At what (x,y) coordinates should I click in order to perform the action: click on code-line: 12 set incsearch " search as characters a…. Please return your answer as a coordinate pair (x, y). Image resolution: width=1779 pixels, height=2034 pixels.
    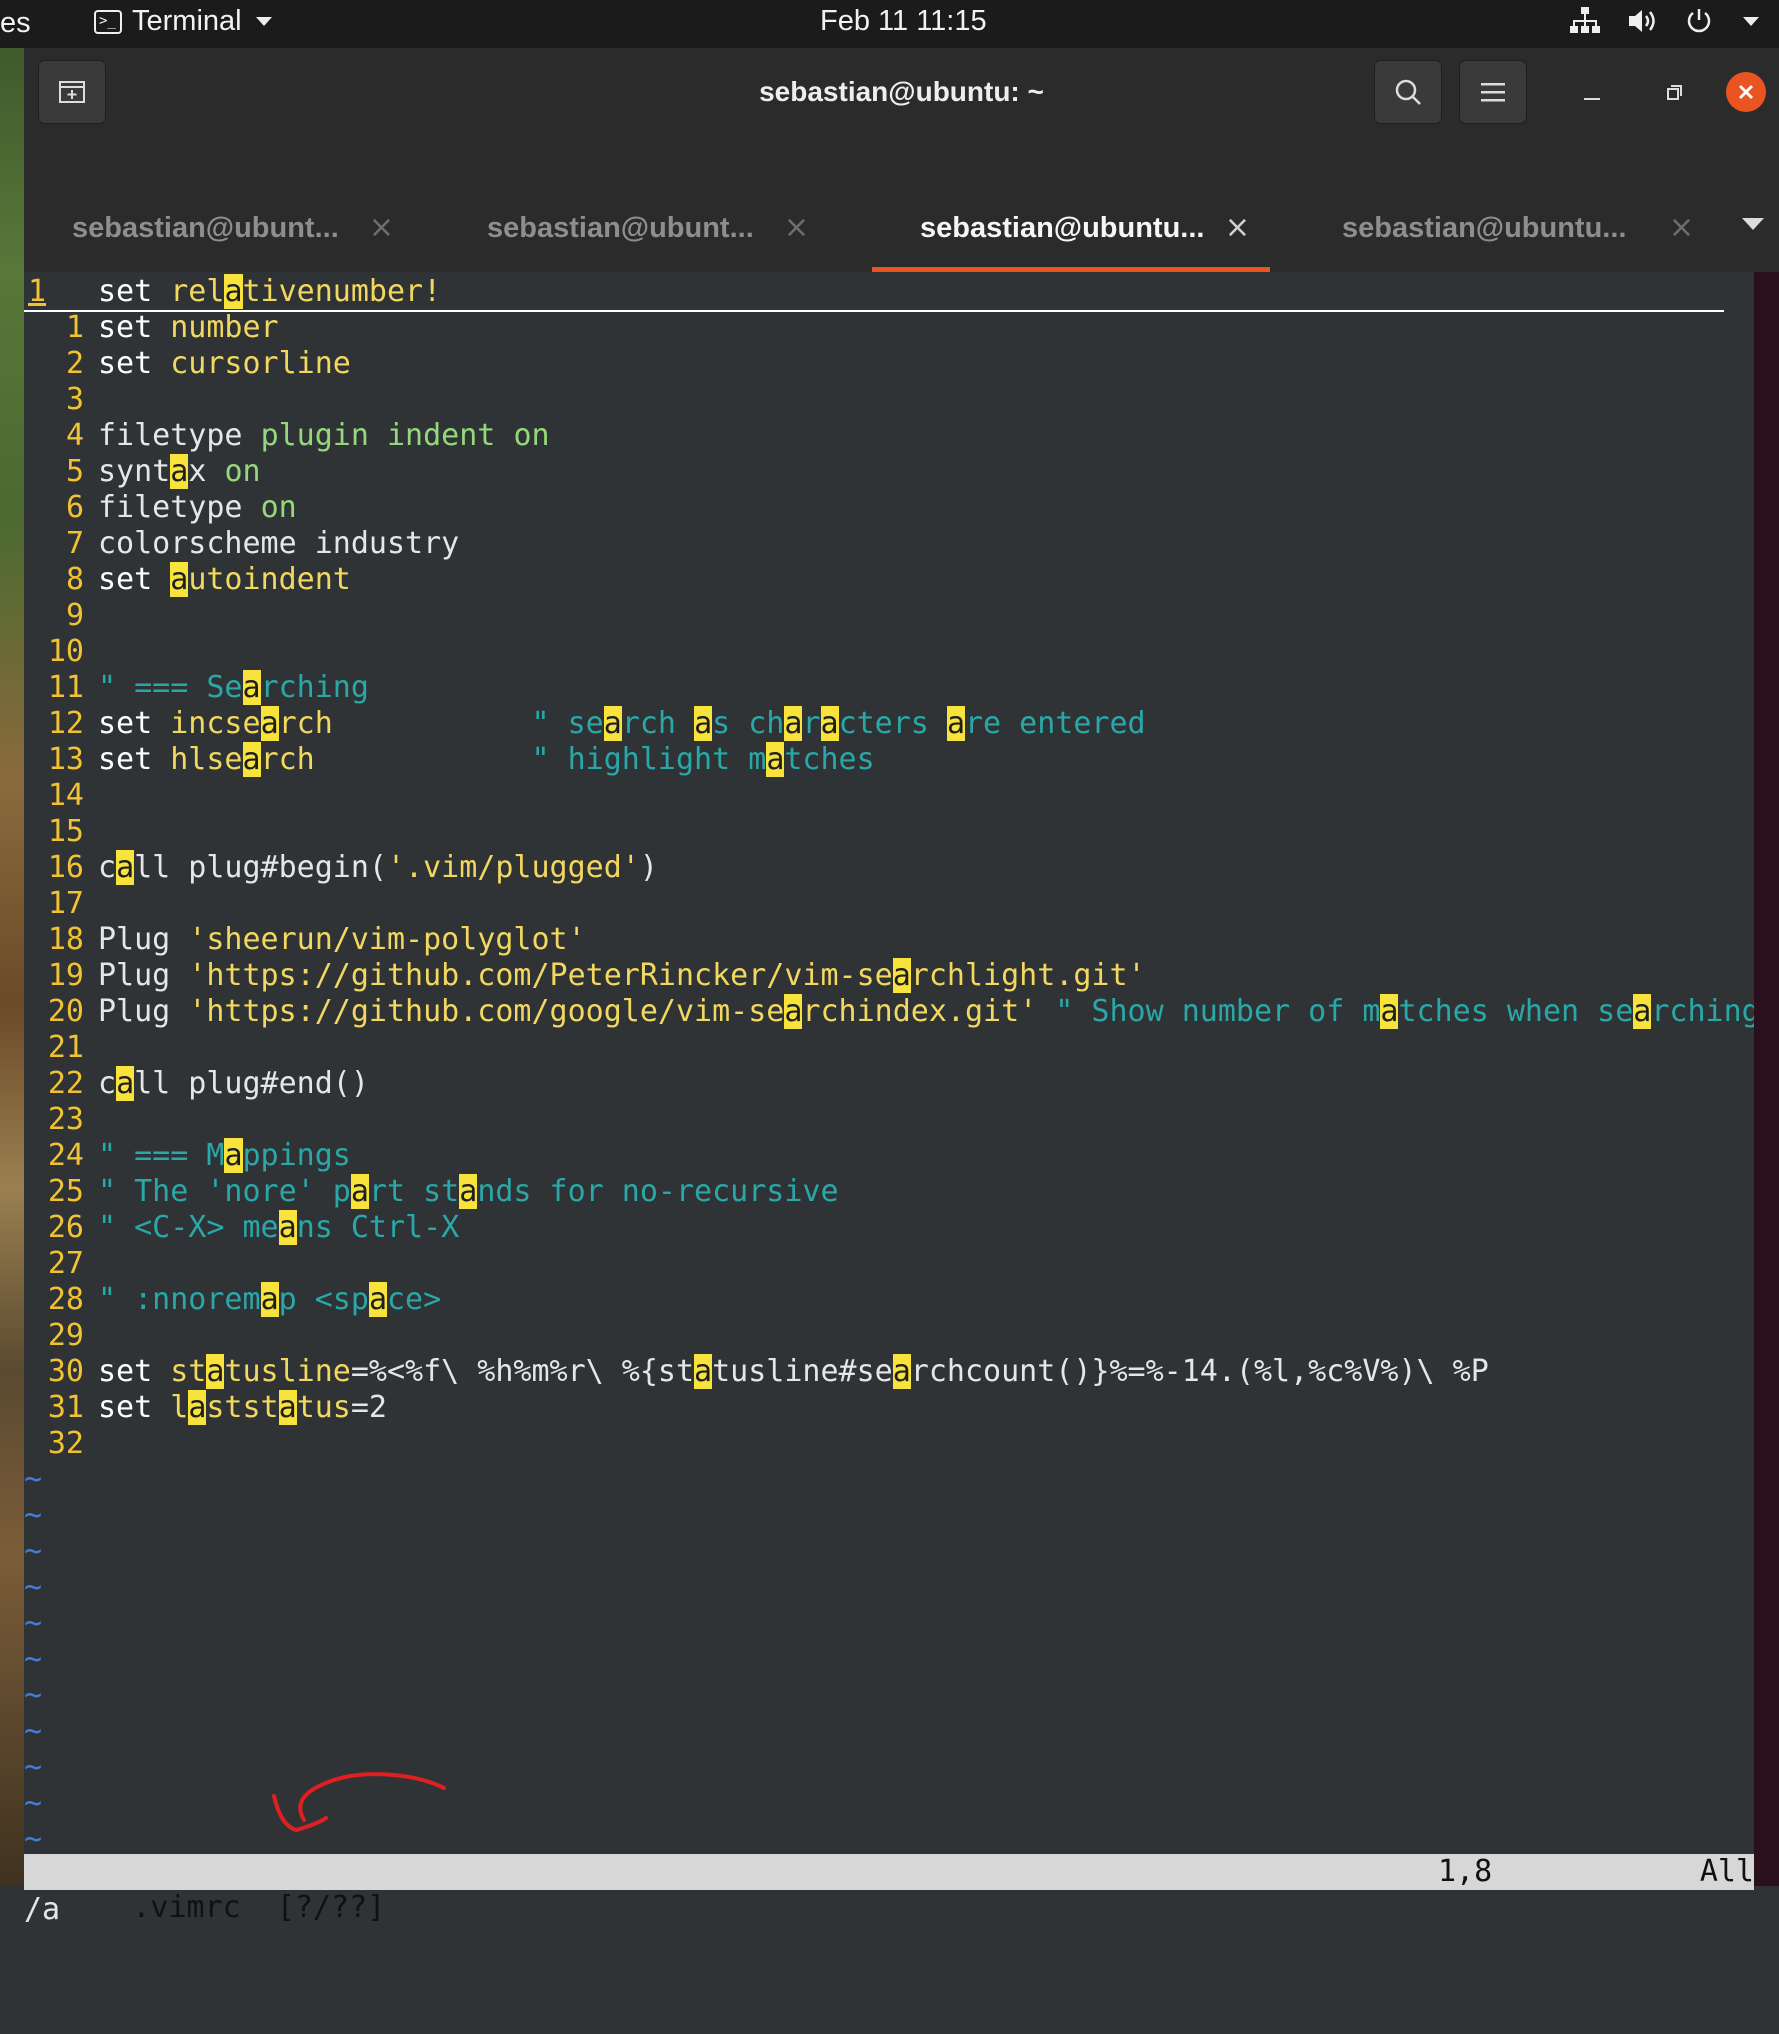
    Looking at the image, I should click on (585, 724).